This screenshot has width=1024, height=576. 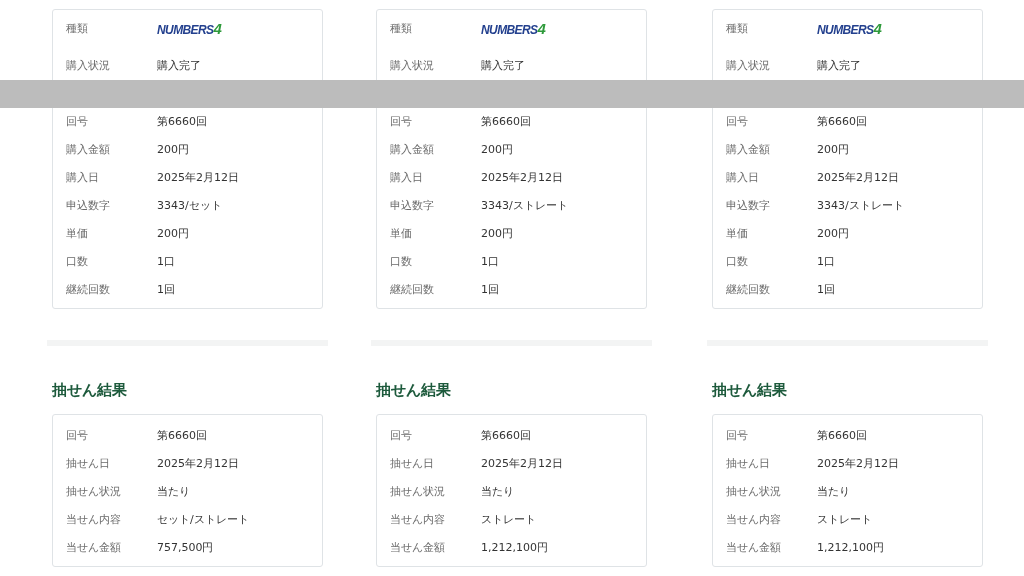 I want to click on field-value: 757,500円, so click(x=185, y=547).